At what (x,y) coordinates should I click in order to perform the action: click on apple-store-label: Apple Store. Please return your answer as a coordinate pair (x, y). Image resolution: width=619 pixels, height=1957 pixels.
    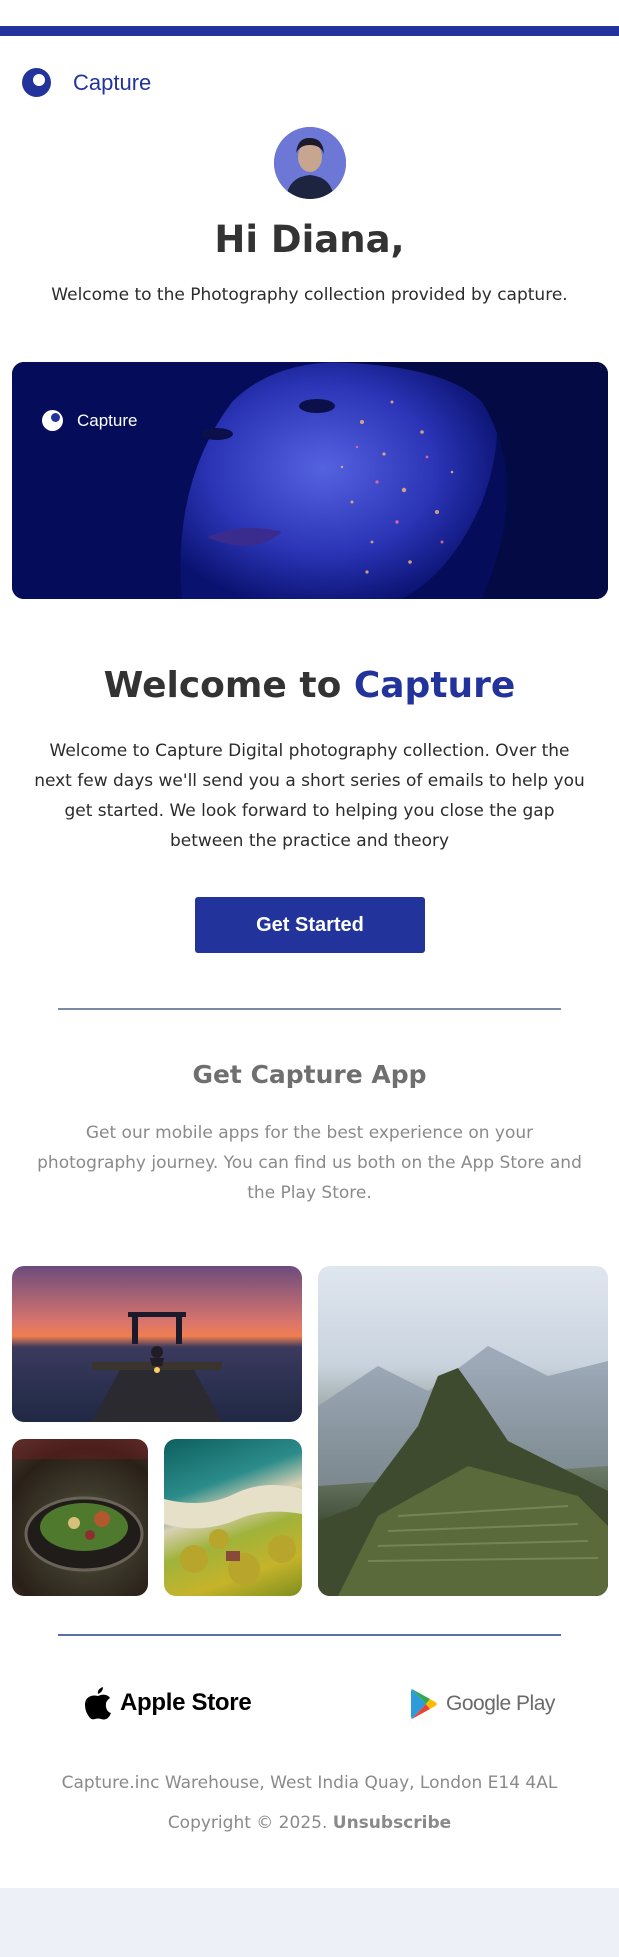
    Looking at the image, I should click on (186, 1702).